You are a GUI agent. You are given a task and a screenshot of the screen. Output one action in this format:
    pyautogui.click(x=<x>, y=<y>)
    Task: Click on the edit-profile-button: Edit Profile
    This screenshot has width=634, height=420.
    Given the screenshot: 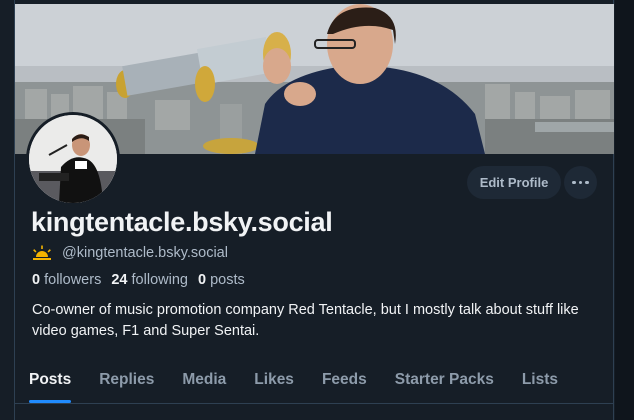 What is the action you would take?
    pyautogui.click(x=514, y=182)
    